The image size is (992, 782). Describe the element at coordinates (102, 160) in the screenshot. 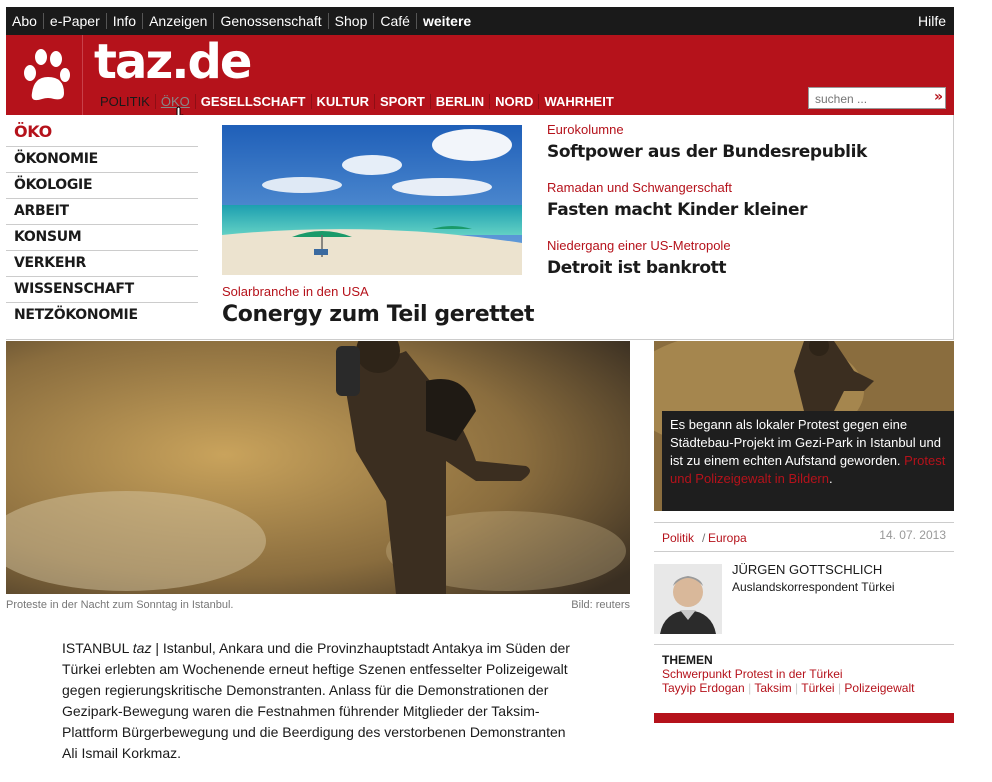

I see `subnav-oekonomie: ÖKONOMIE` at that location.